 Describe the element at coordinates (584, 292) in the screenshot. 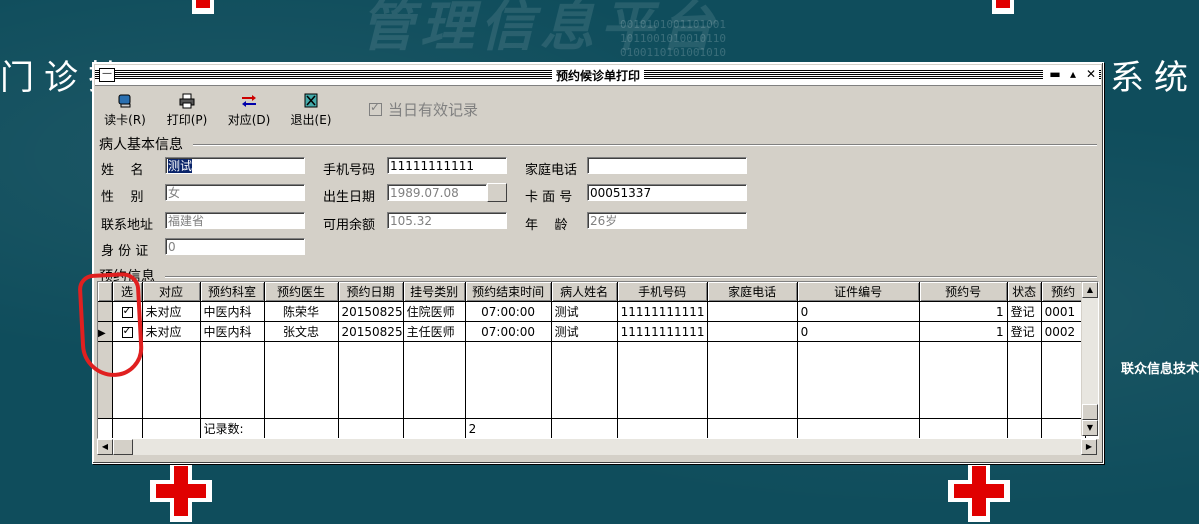

I see `column-header: 病人姓名` at that location.